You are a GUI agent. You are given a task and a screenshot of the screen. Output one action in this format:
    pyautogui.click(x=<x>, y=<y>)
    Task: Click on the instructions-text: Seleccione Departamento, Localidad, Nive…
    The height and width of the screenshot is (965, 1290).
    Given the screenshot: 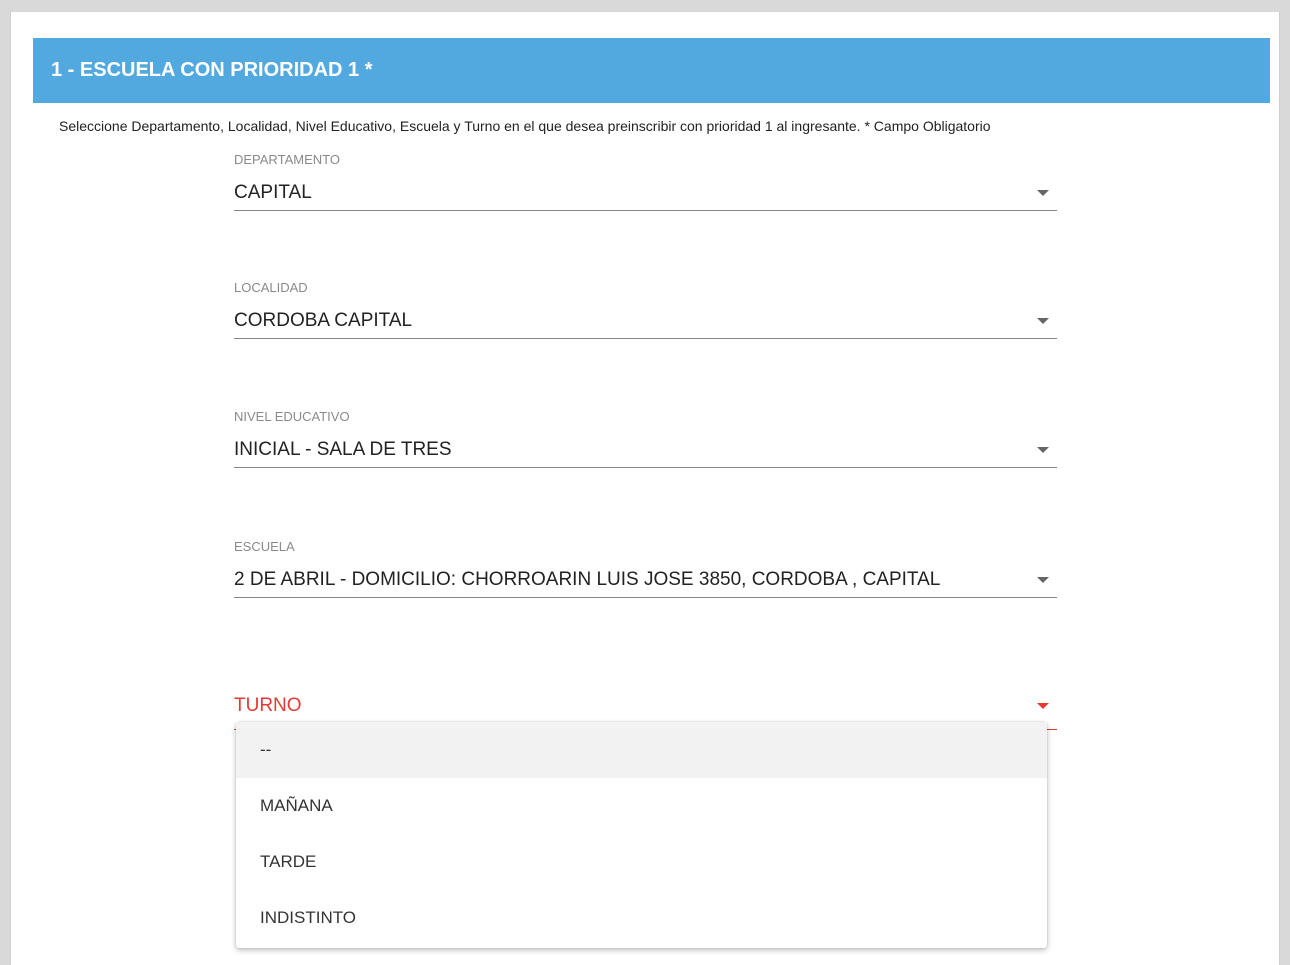 What is the action you would take?
    pyautogui.click(x=525, y=126)
    